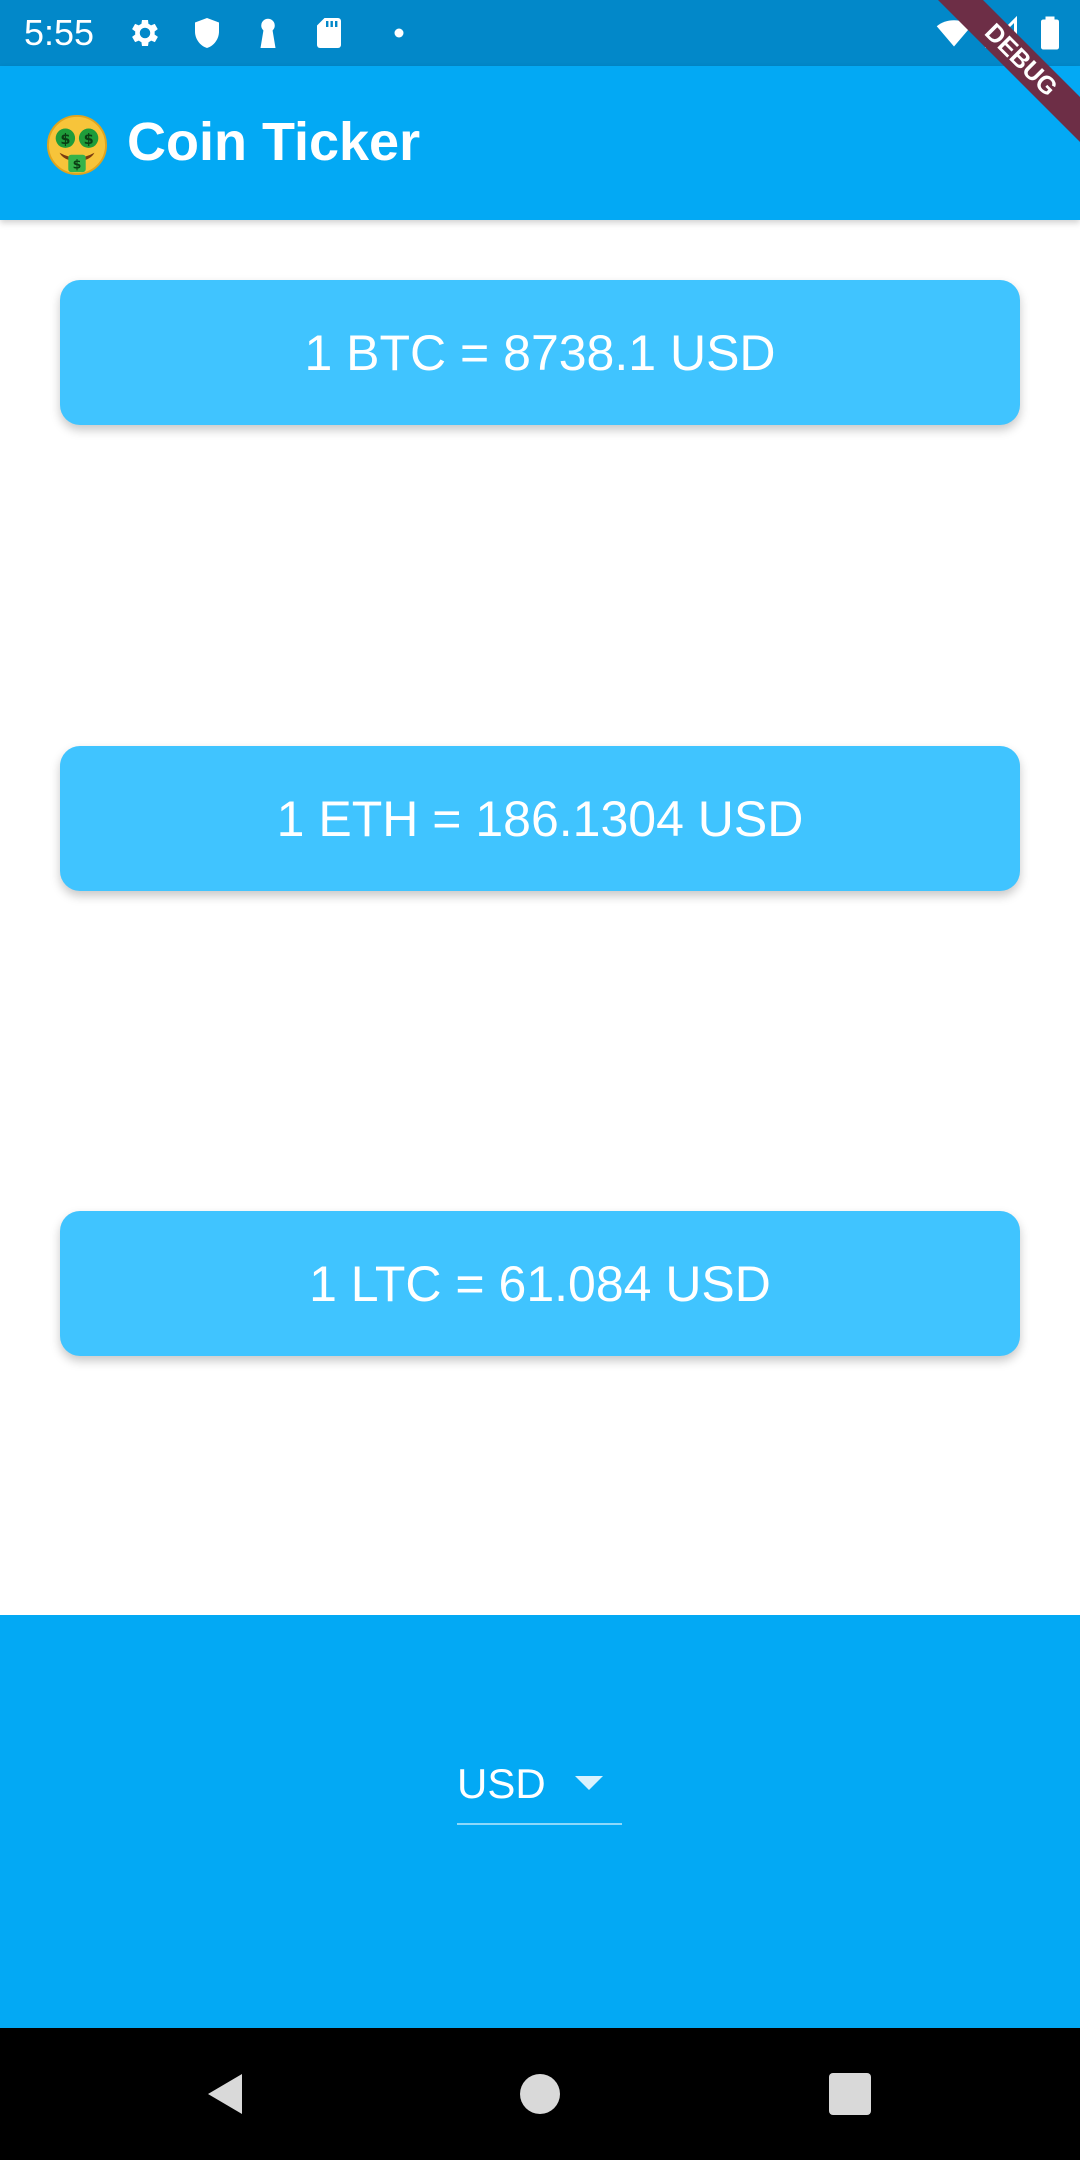 The width and height of the screenshot is (1080, 2160). I want to click on money-mouth-face-icon: $ $ $, so click(77, 145).